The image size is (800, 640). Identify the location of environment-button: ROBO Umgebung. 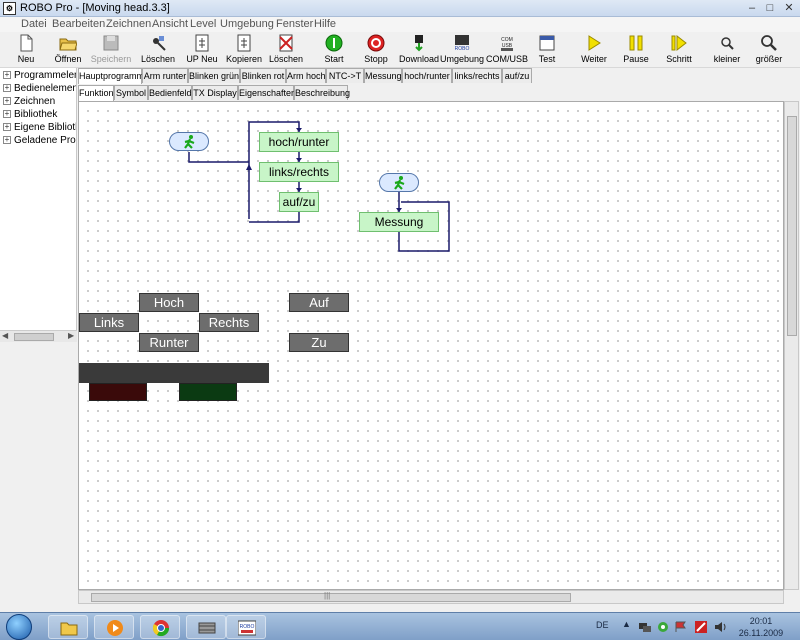
(462, 50).